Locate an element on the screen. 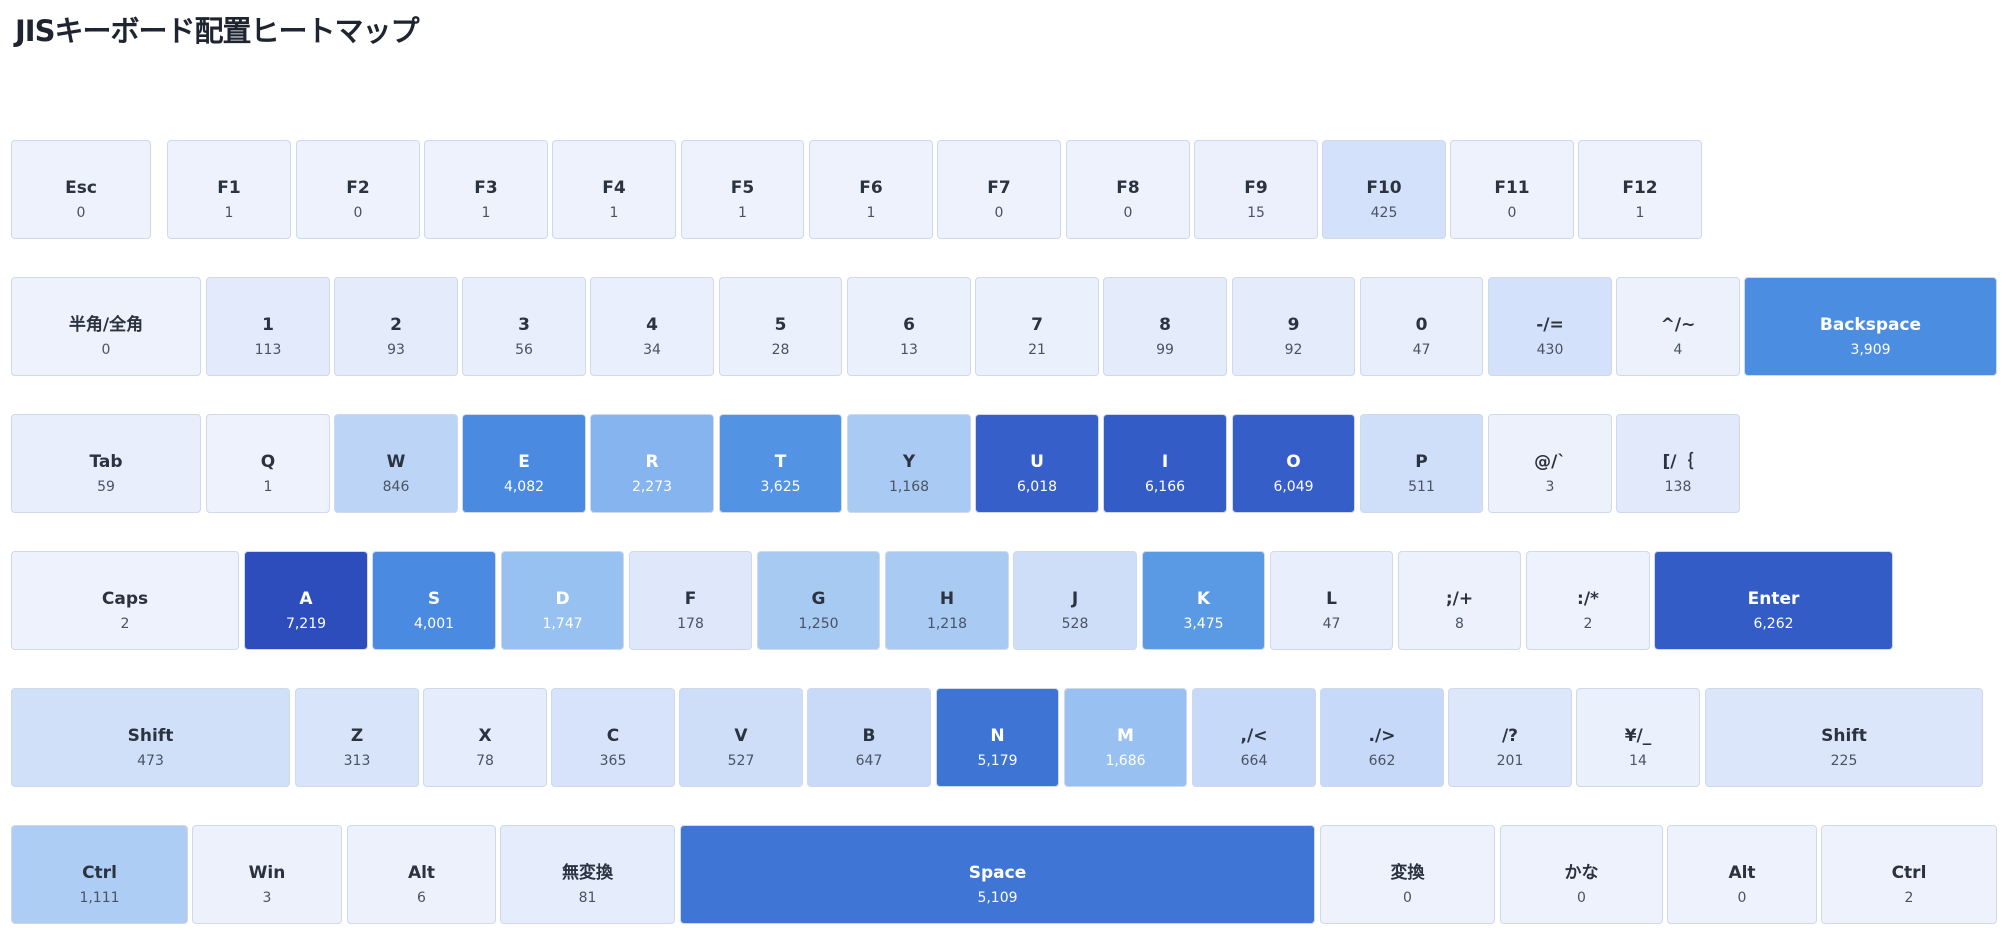 The height and width of the screenshot is (946, 2002). key-label: ¥/_ is located at coordinates (1638, 736).